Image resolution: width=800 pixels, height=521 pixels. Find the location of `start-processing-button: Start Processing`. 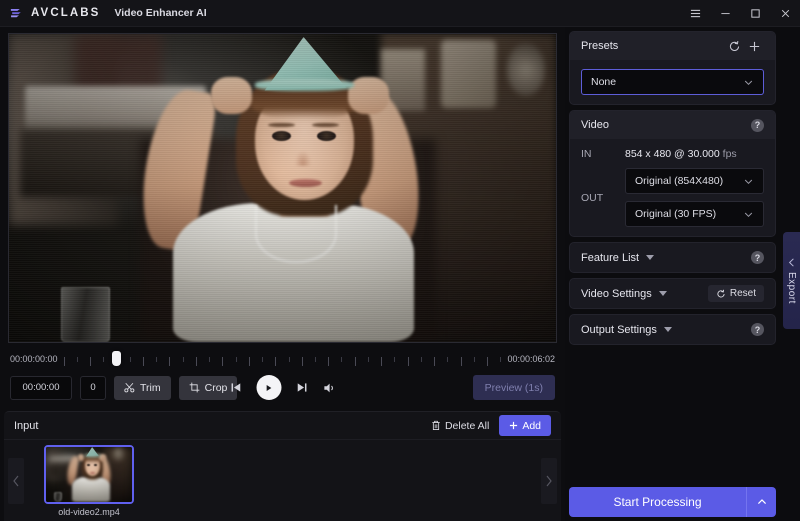

start-processing-button: Start Processing is located at coordinates (657, 502).